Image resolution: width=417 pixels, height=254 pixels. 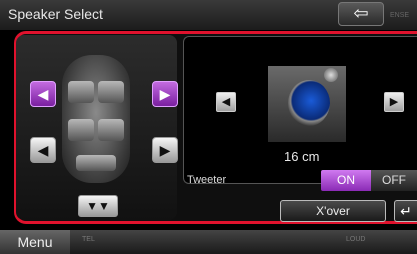 I want to click on return-button: ↵, so click(x=405, y=211).